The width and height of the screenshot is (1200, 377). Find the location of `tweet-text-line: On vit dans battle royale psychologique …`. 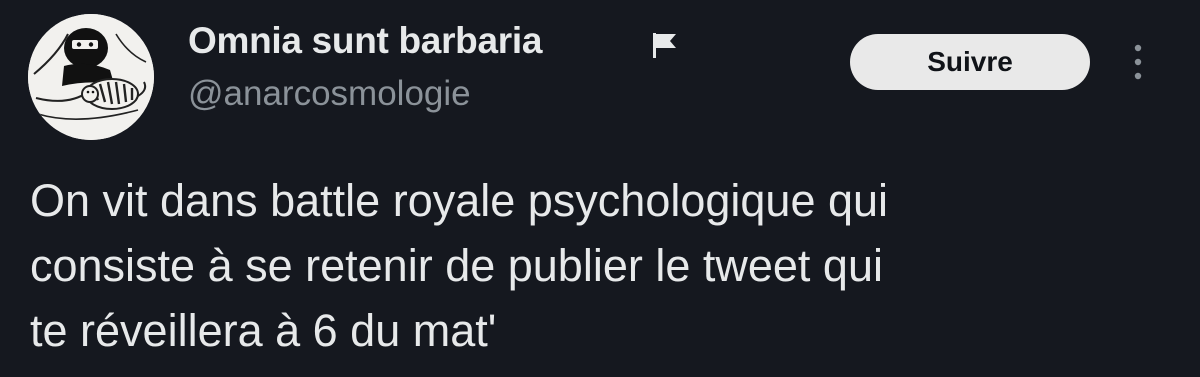

tweet-text-line: On vit dans battle royale psychologique … is located at coordinates (459, 200).